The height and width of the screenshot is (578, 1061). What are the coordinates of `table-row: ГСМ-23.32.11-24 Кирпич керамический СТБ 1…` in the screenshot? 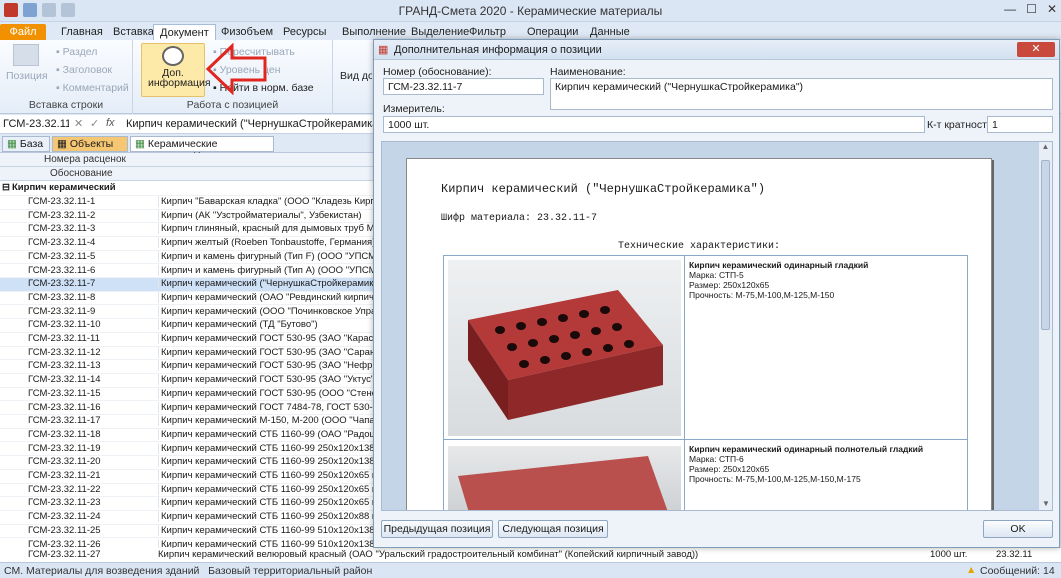 It's located at (187, 518).